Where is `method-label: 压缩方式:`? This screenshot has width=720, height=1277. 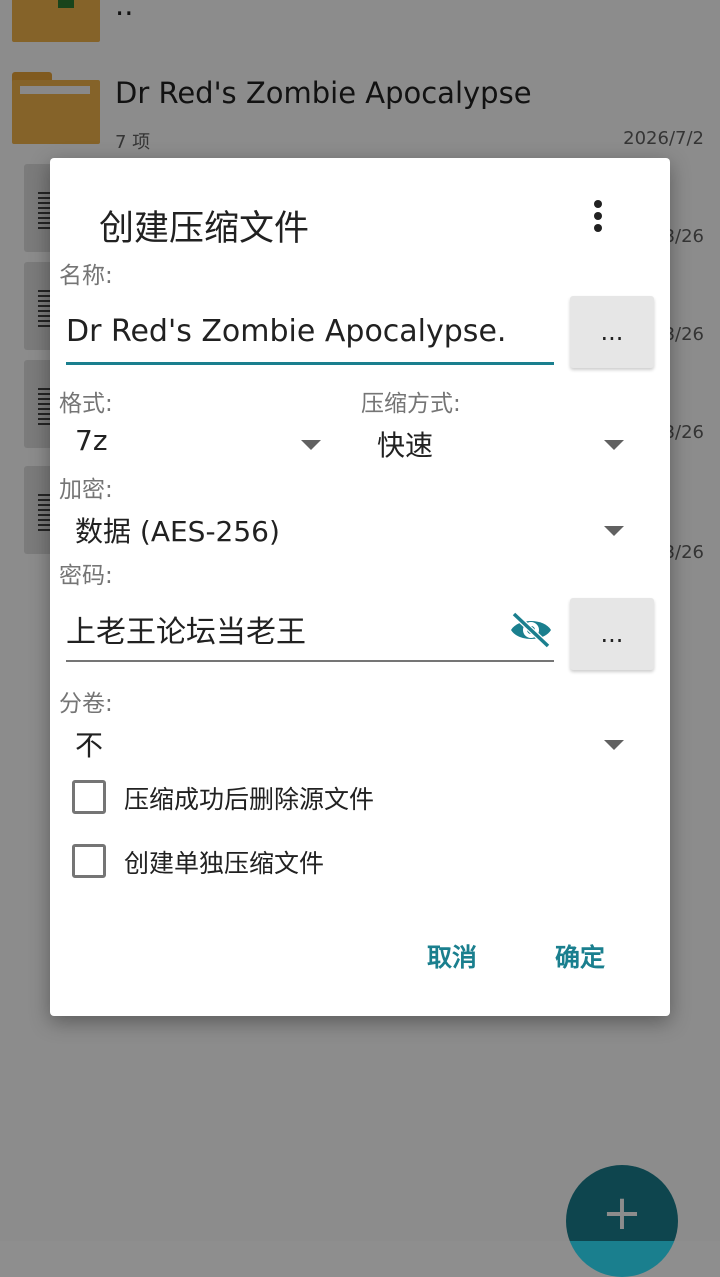 method-label: 压缩方式: is located at coordinates (411, 404).